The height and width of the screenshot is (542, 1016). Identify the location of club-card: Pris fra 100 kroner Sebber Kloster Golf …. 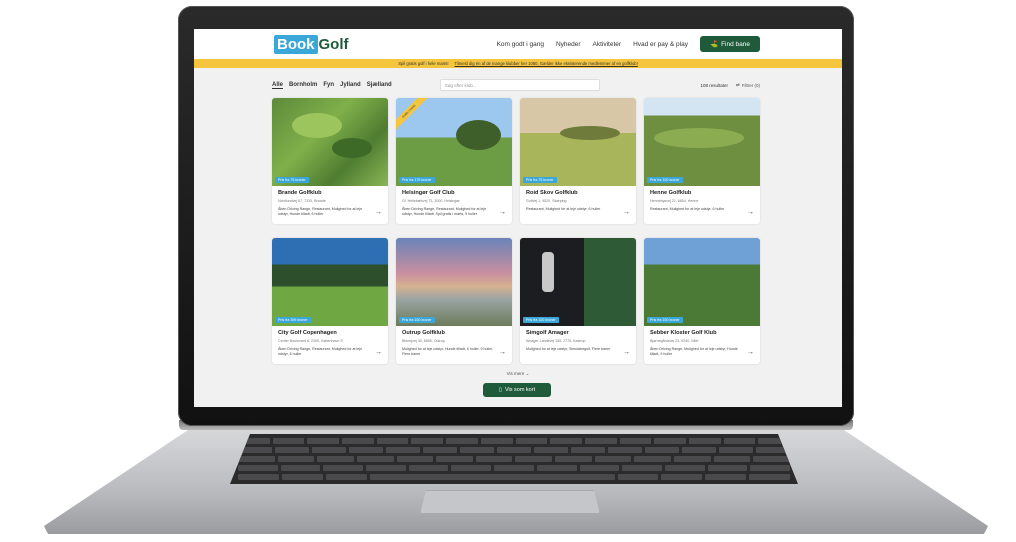
(702, 301).